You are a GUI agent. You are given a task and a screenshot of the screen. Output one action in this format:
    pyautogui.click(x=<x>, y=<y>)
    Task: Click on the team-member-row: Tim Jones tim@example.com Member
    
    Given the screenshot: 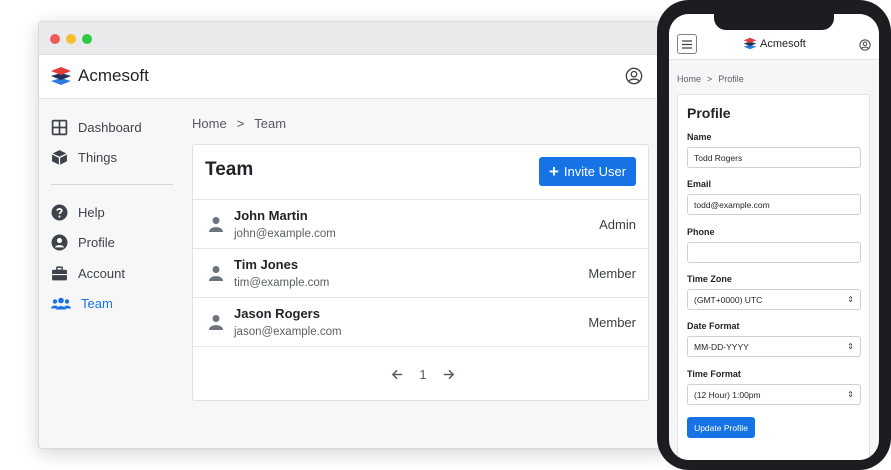 What is the action you would take?
    pyautogui.click(x=420, y=273)
    